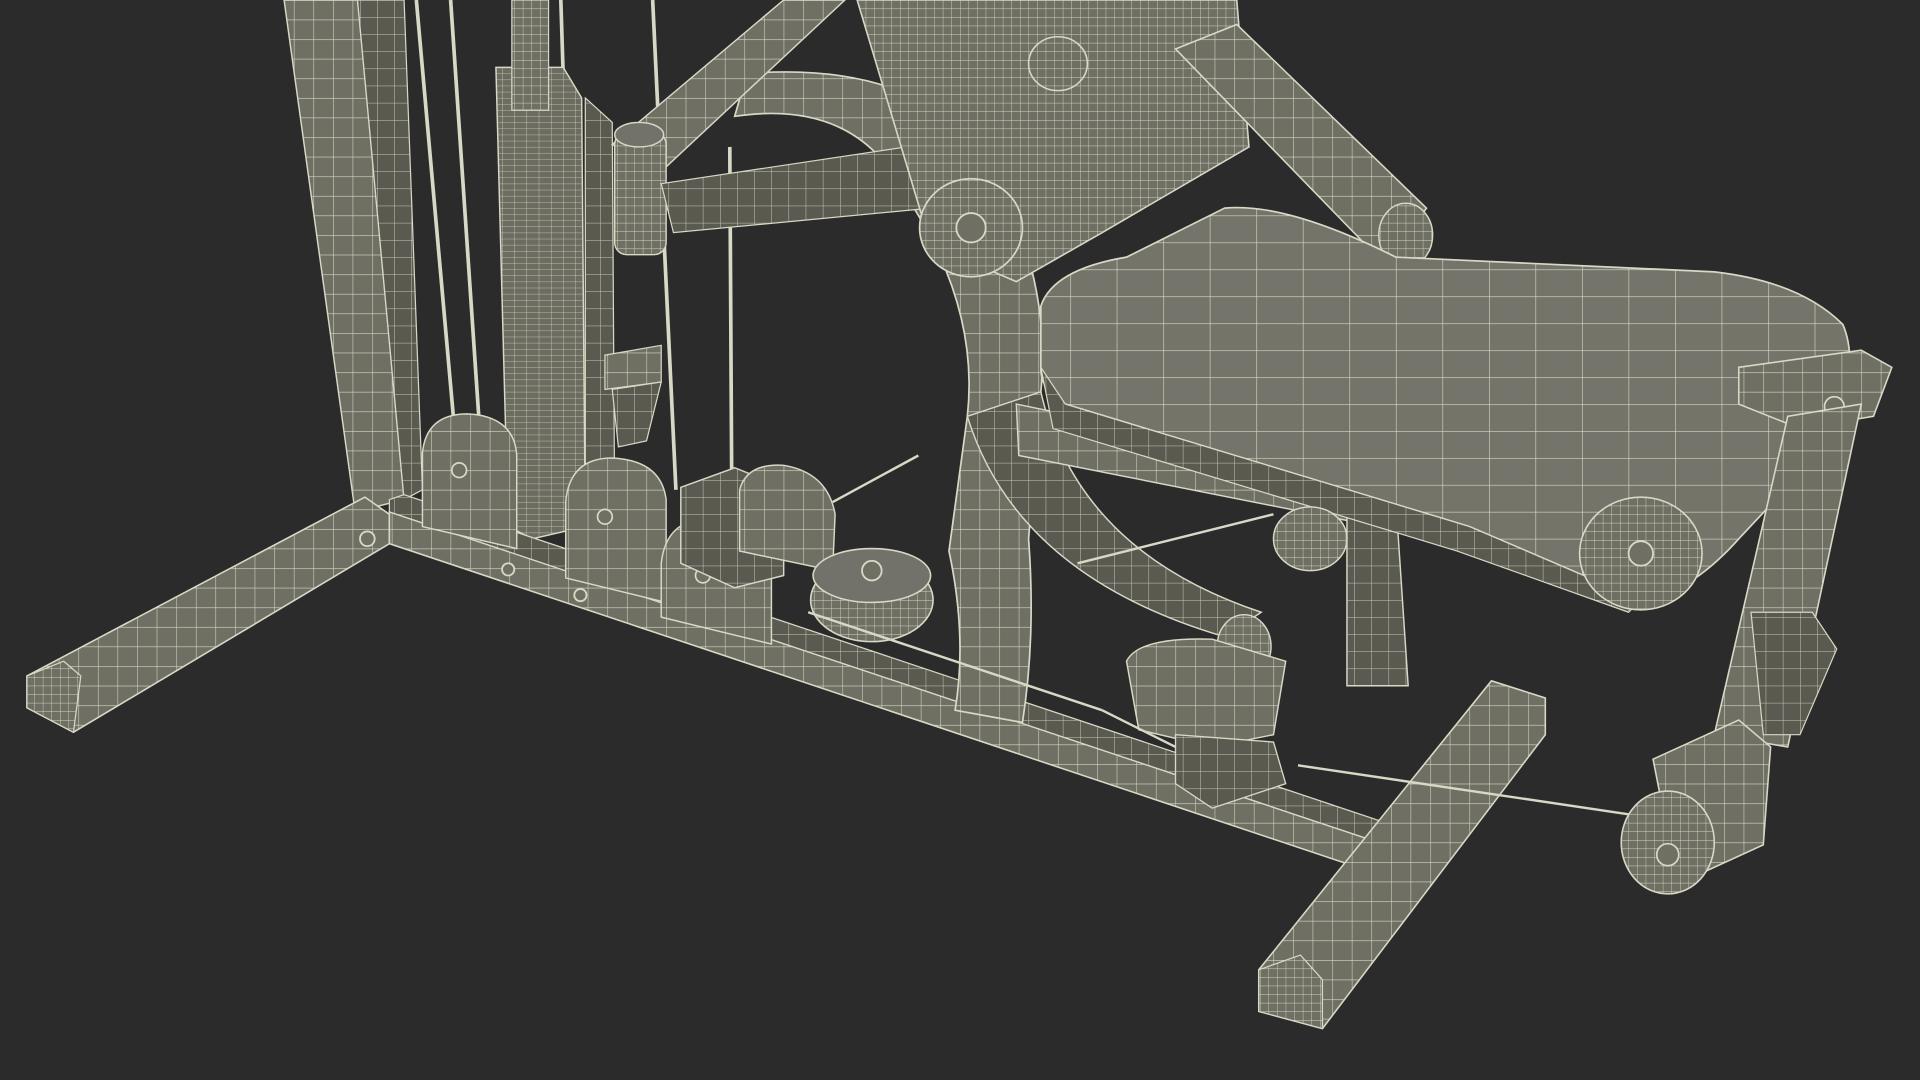 This screenshot has height=1080, width=1920. I want to click on rear-upright-frame, so click(353, 256).